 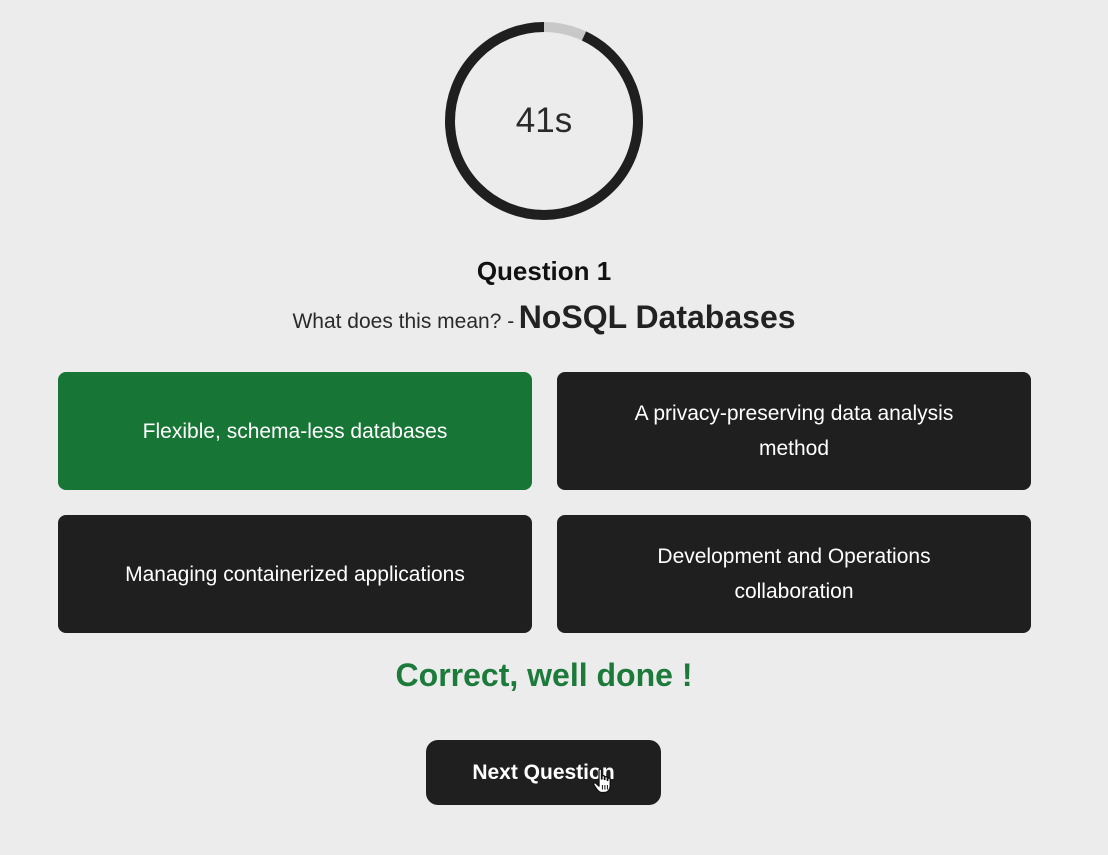 What do you see at coordinates (794, 574) in the screenshot?
I see `answer-option-4: Development and Operations collaboration` at bounding box center [794, 574].